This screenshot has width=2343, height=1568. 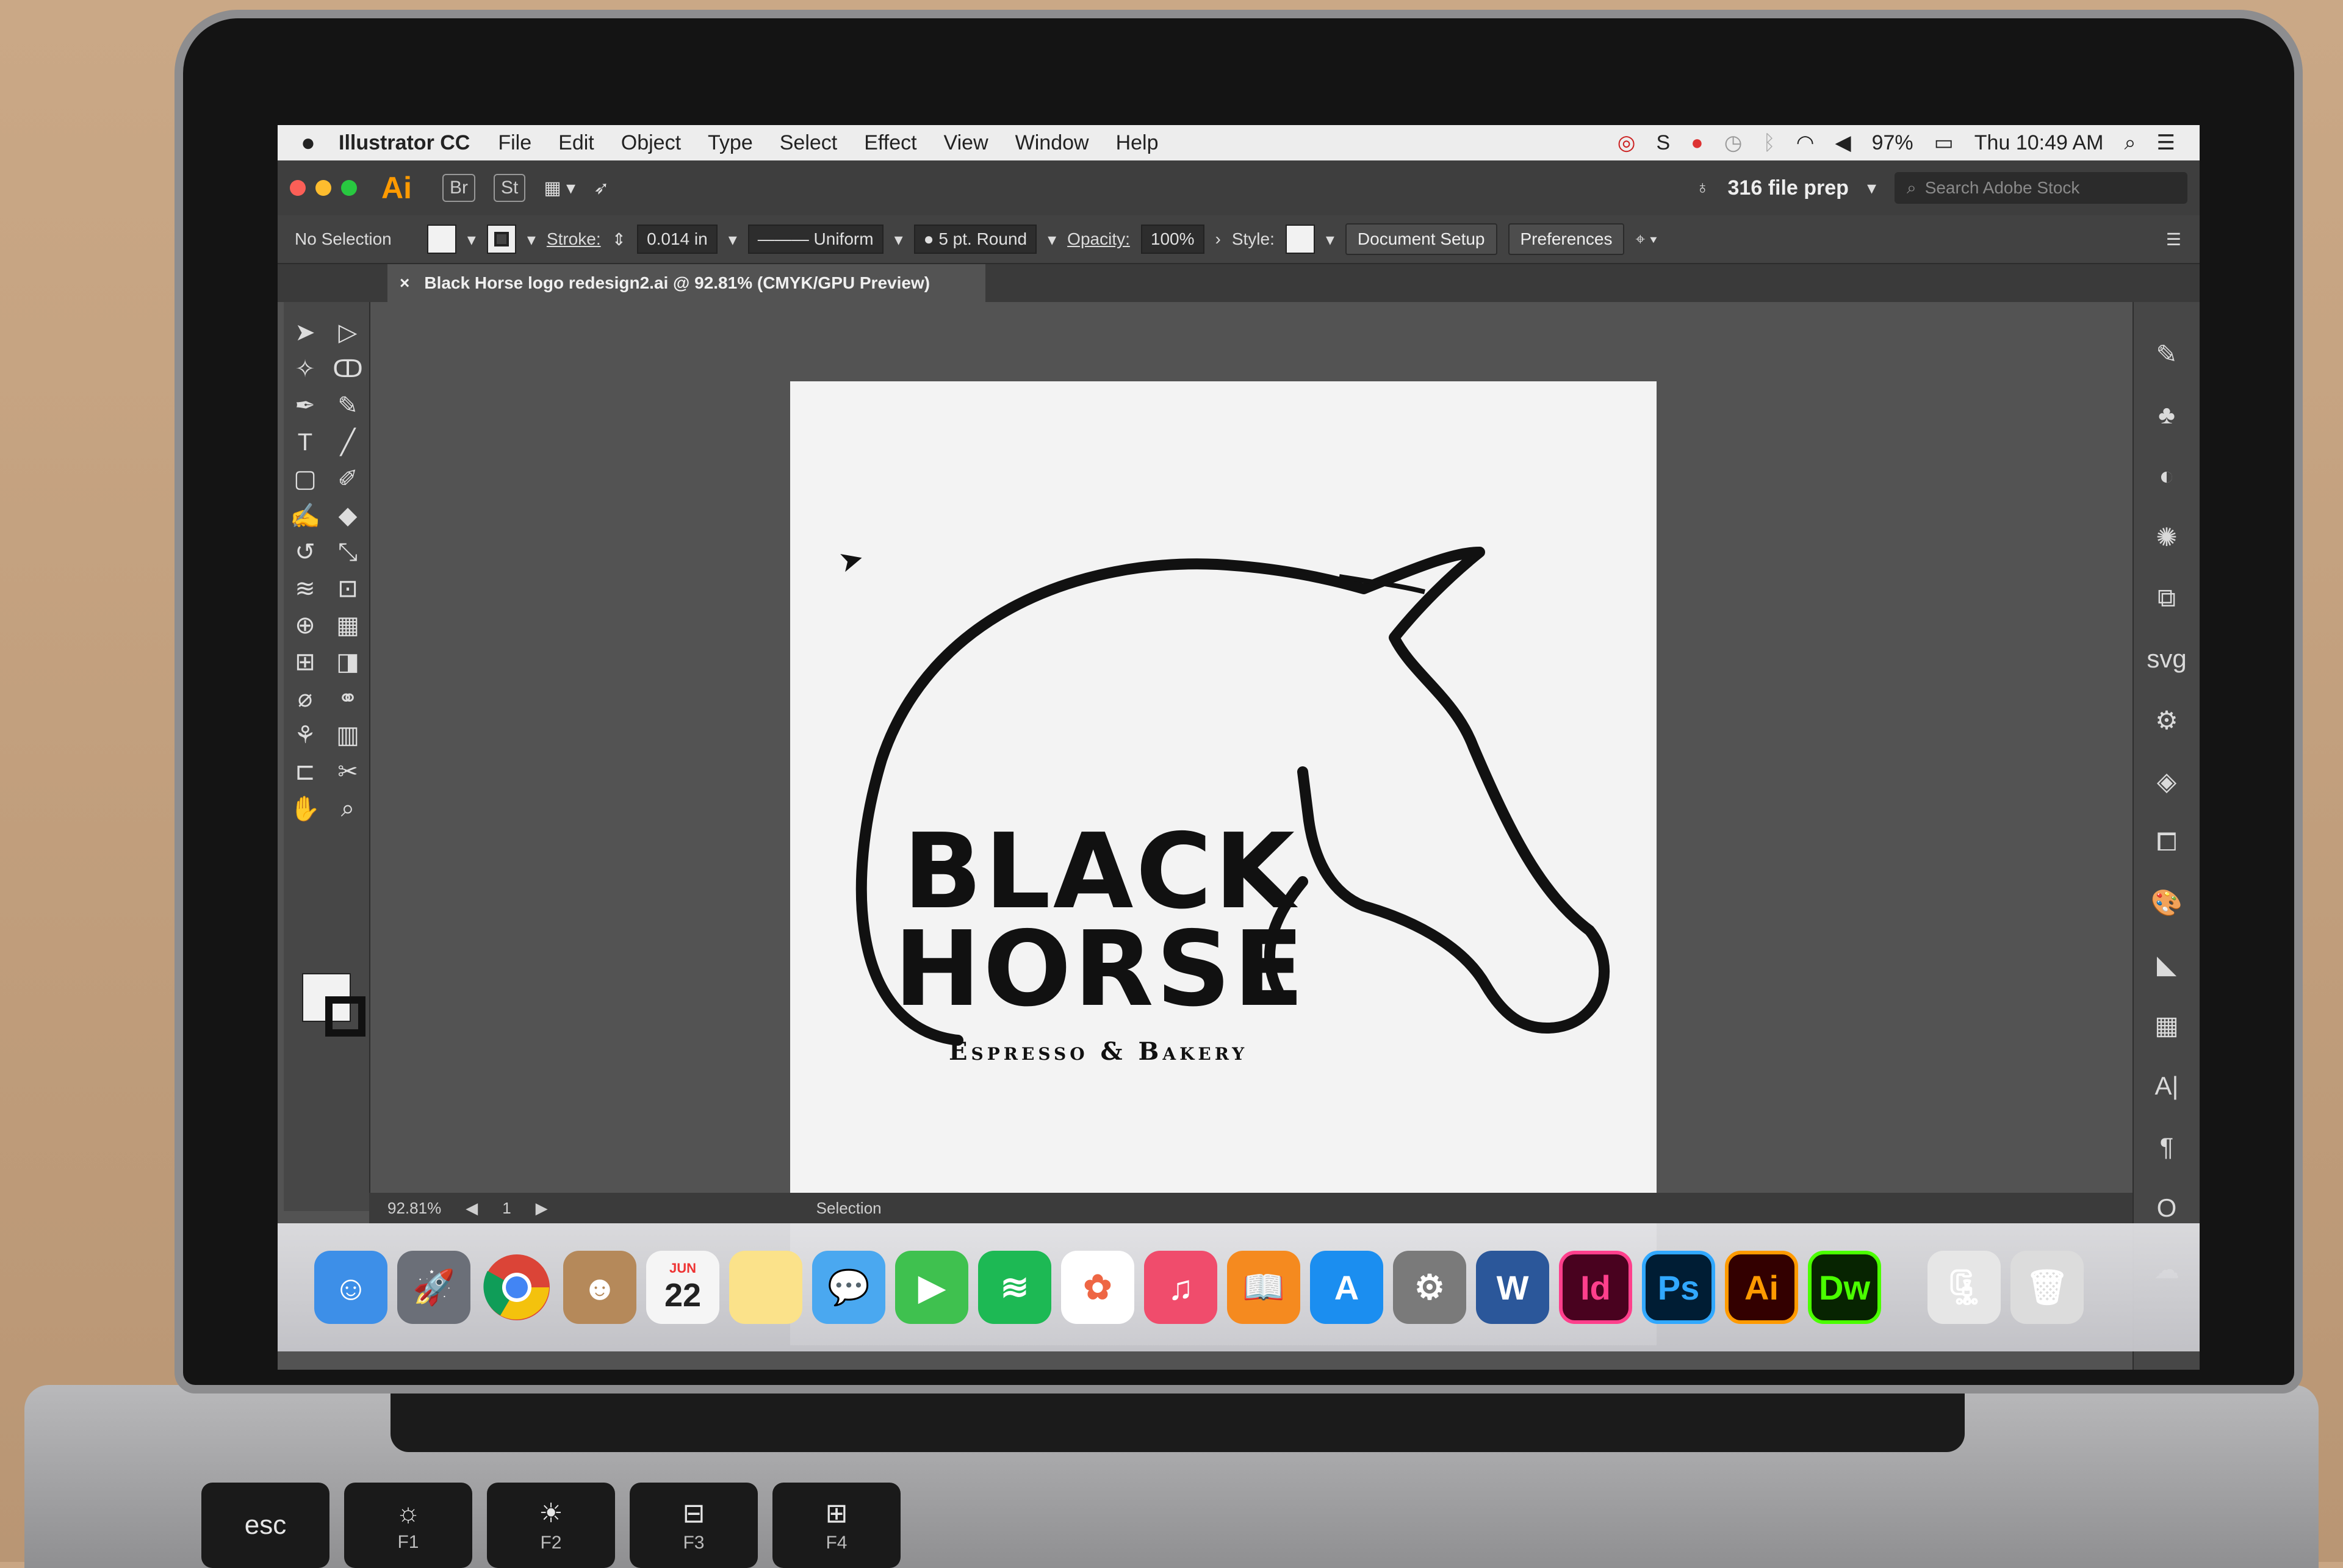 I want to click on stroke-weight-field: 0.014 in, so click(x=677, y=239).